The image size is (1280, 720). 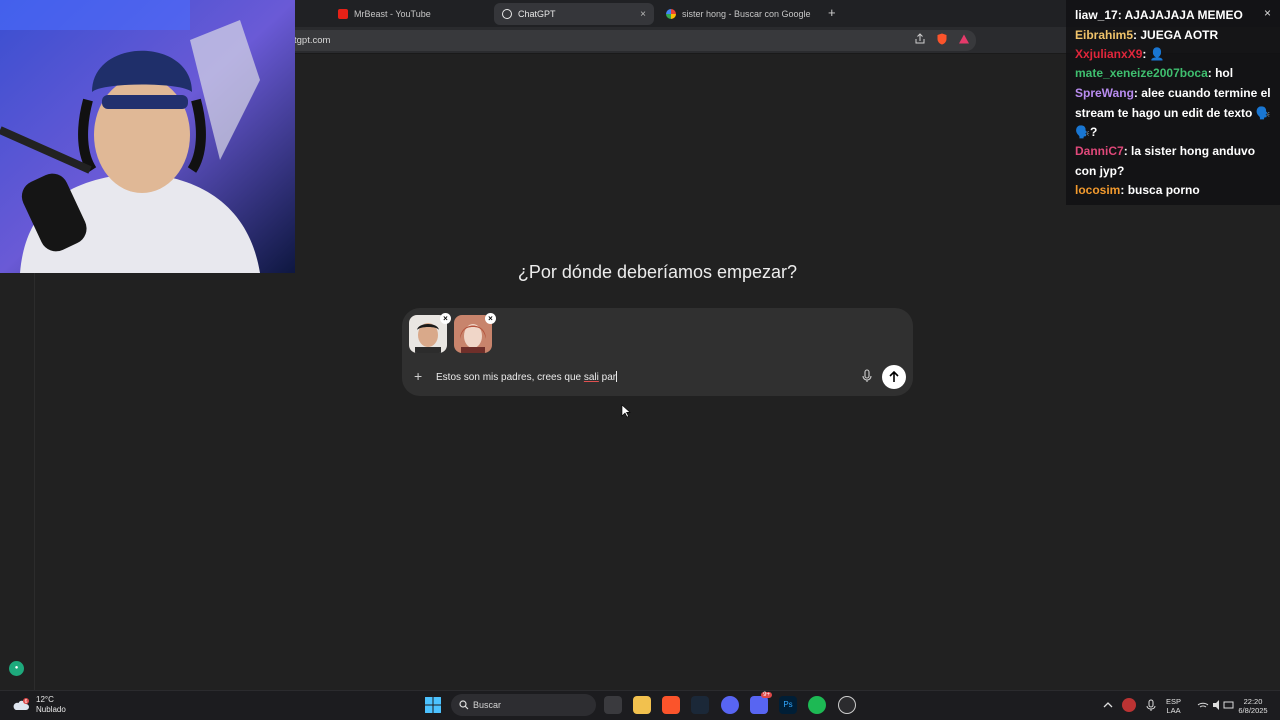 What do you see at coordinates (766, 695) in the screenshot?
I see `discord-badge: 9+` at bounding box center [766, 695].